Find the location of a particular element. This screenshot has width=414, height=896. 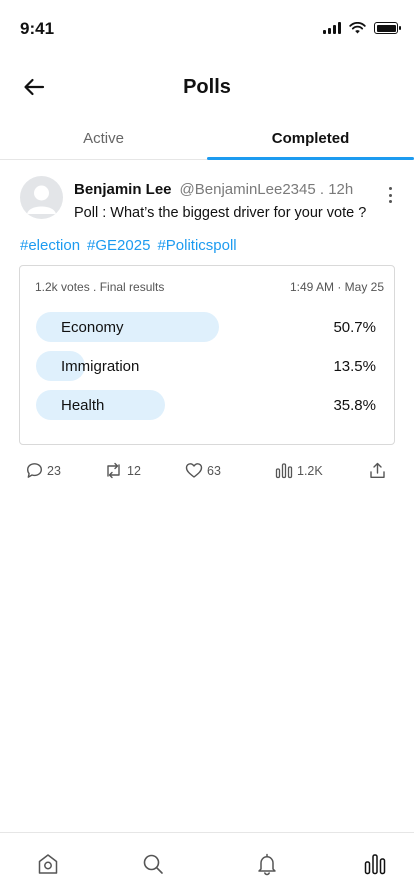

active-tab-indicator is located at coordinates (310, 158).